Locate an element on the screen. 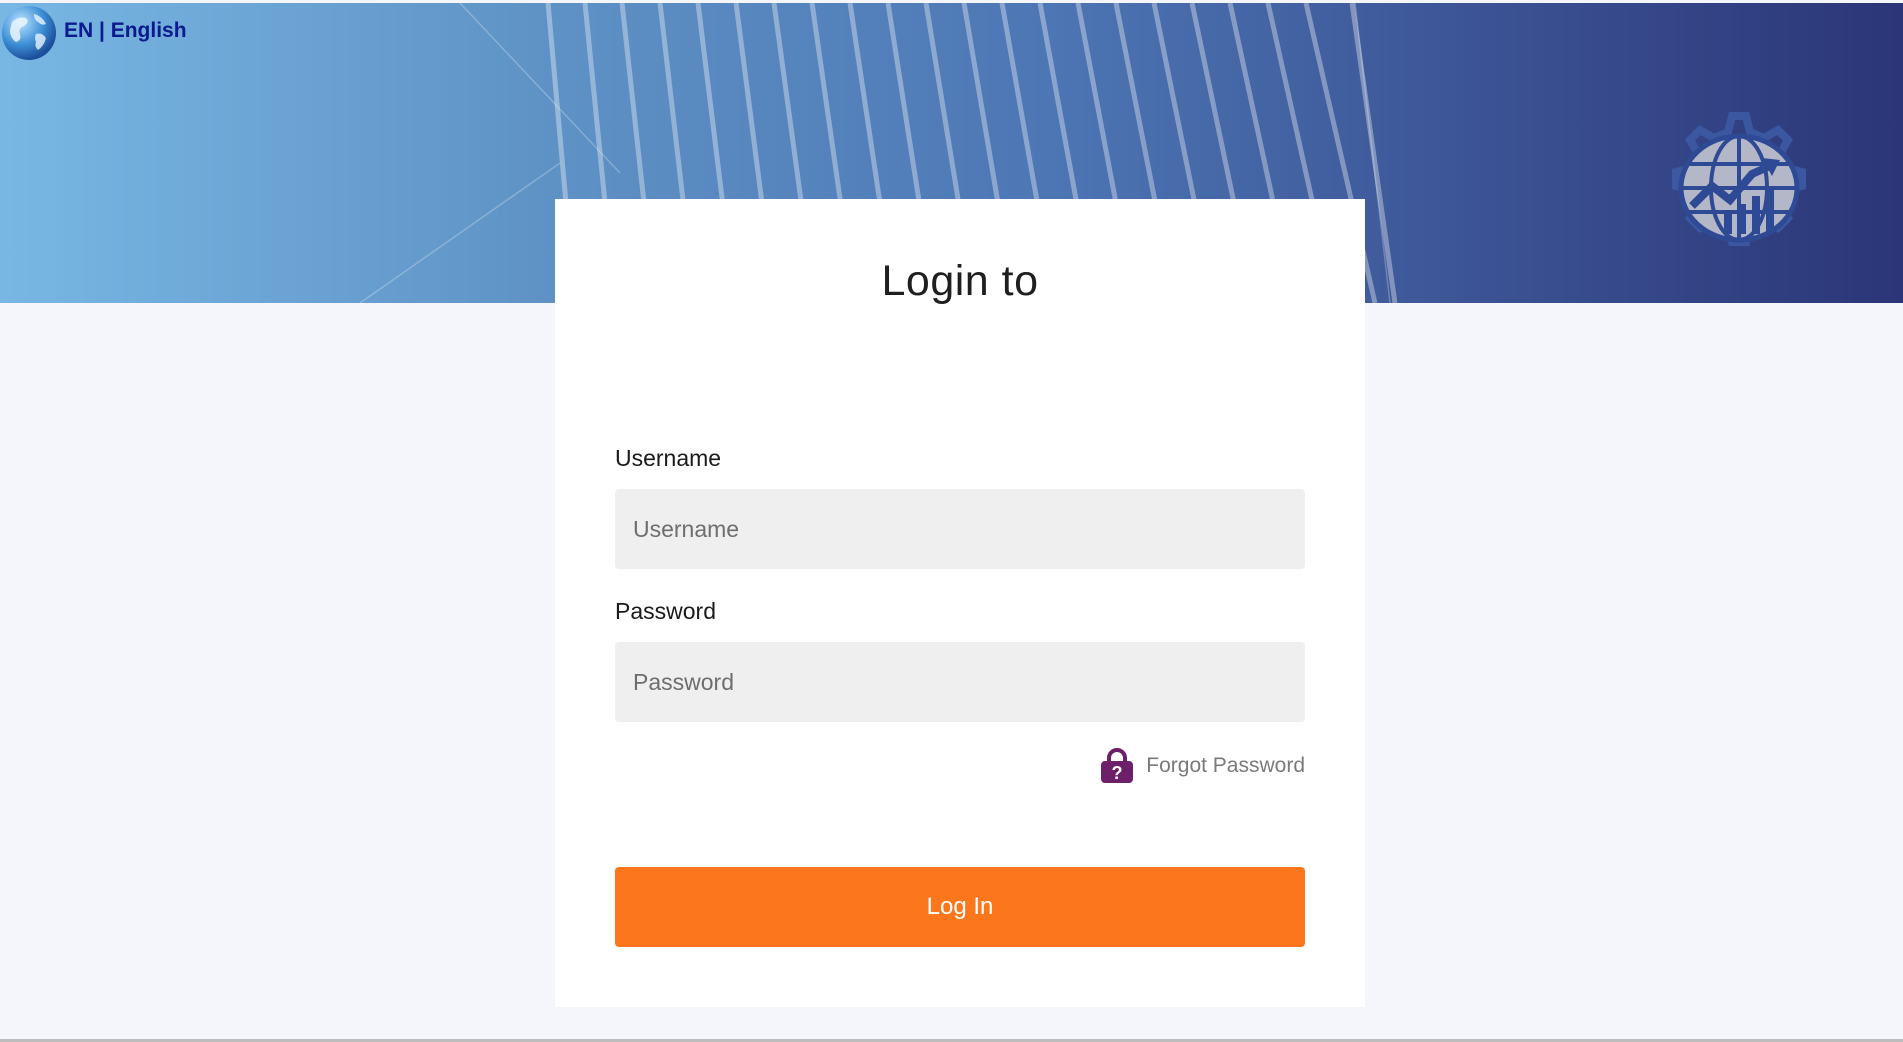 This screenshot has width=1903, height=1042. lock-question-icon: ? is located at coordinates (1117, 765).